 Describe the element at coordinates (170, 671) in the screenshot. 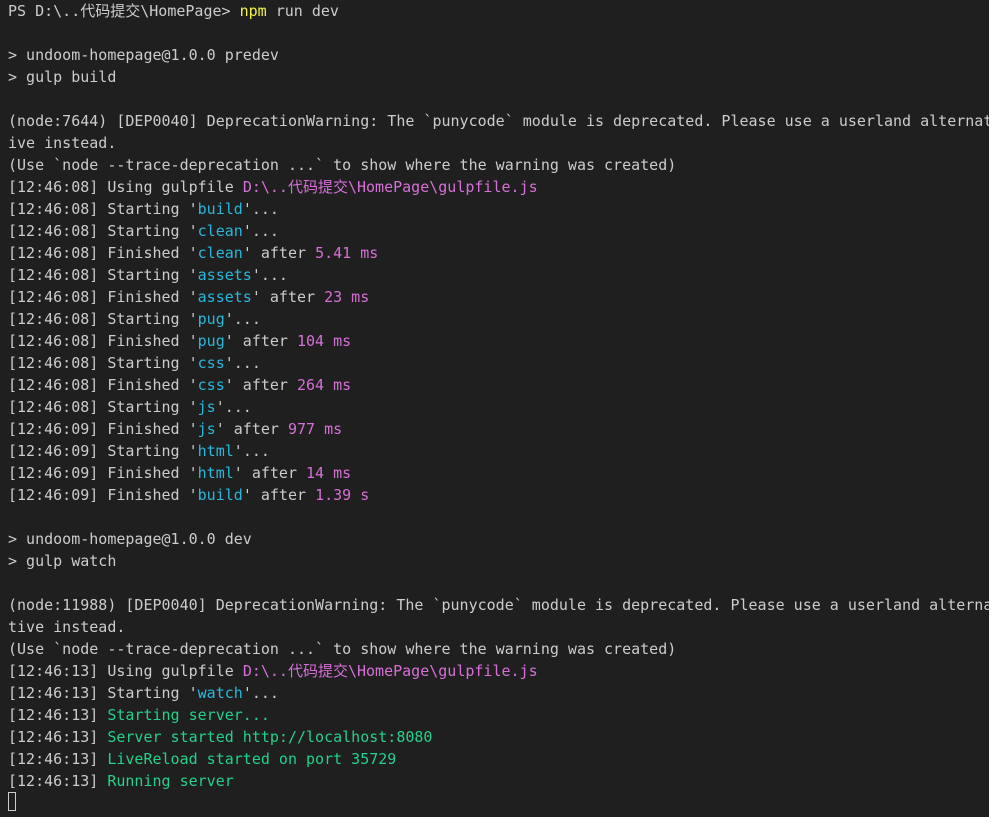

I see `gulpfile-label: Using gulpfile` at that location.